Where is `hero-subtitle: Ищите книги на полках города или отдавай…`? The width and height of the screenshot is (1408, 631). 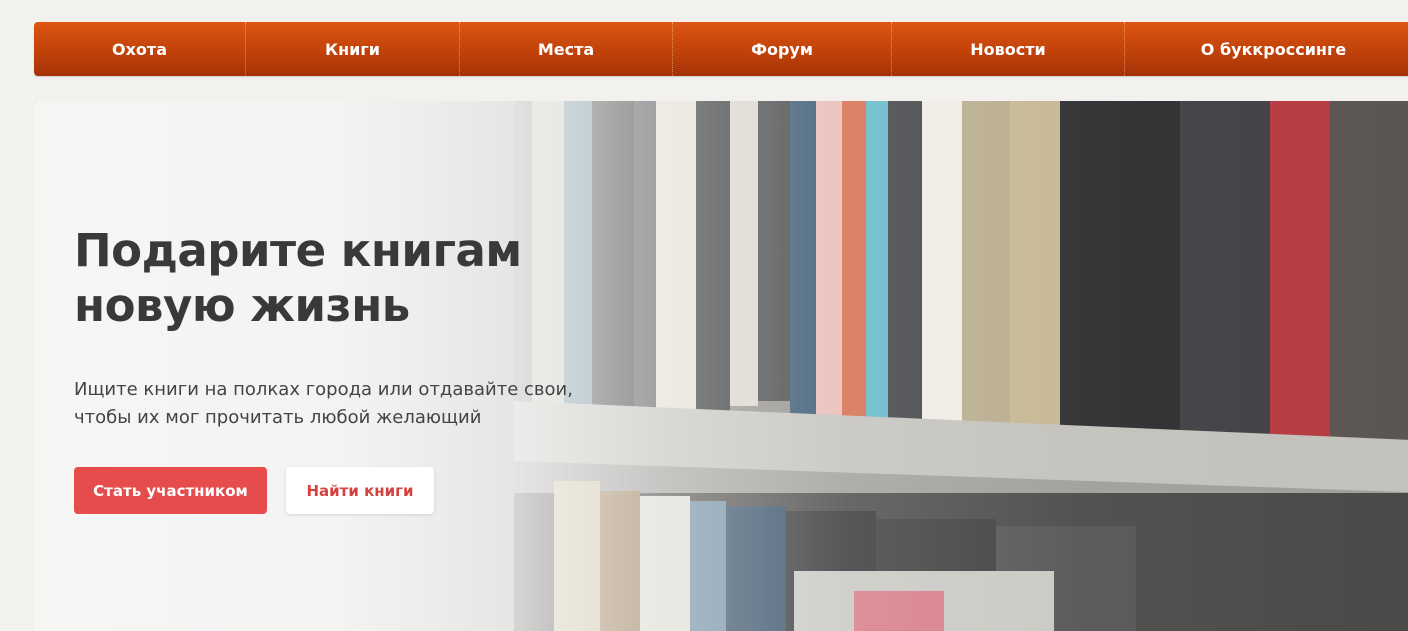 hero-subtitle: Ищите книги на полках города или отдавай… is located at coordinates (344, 404).